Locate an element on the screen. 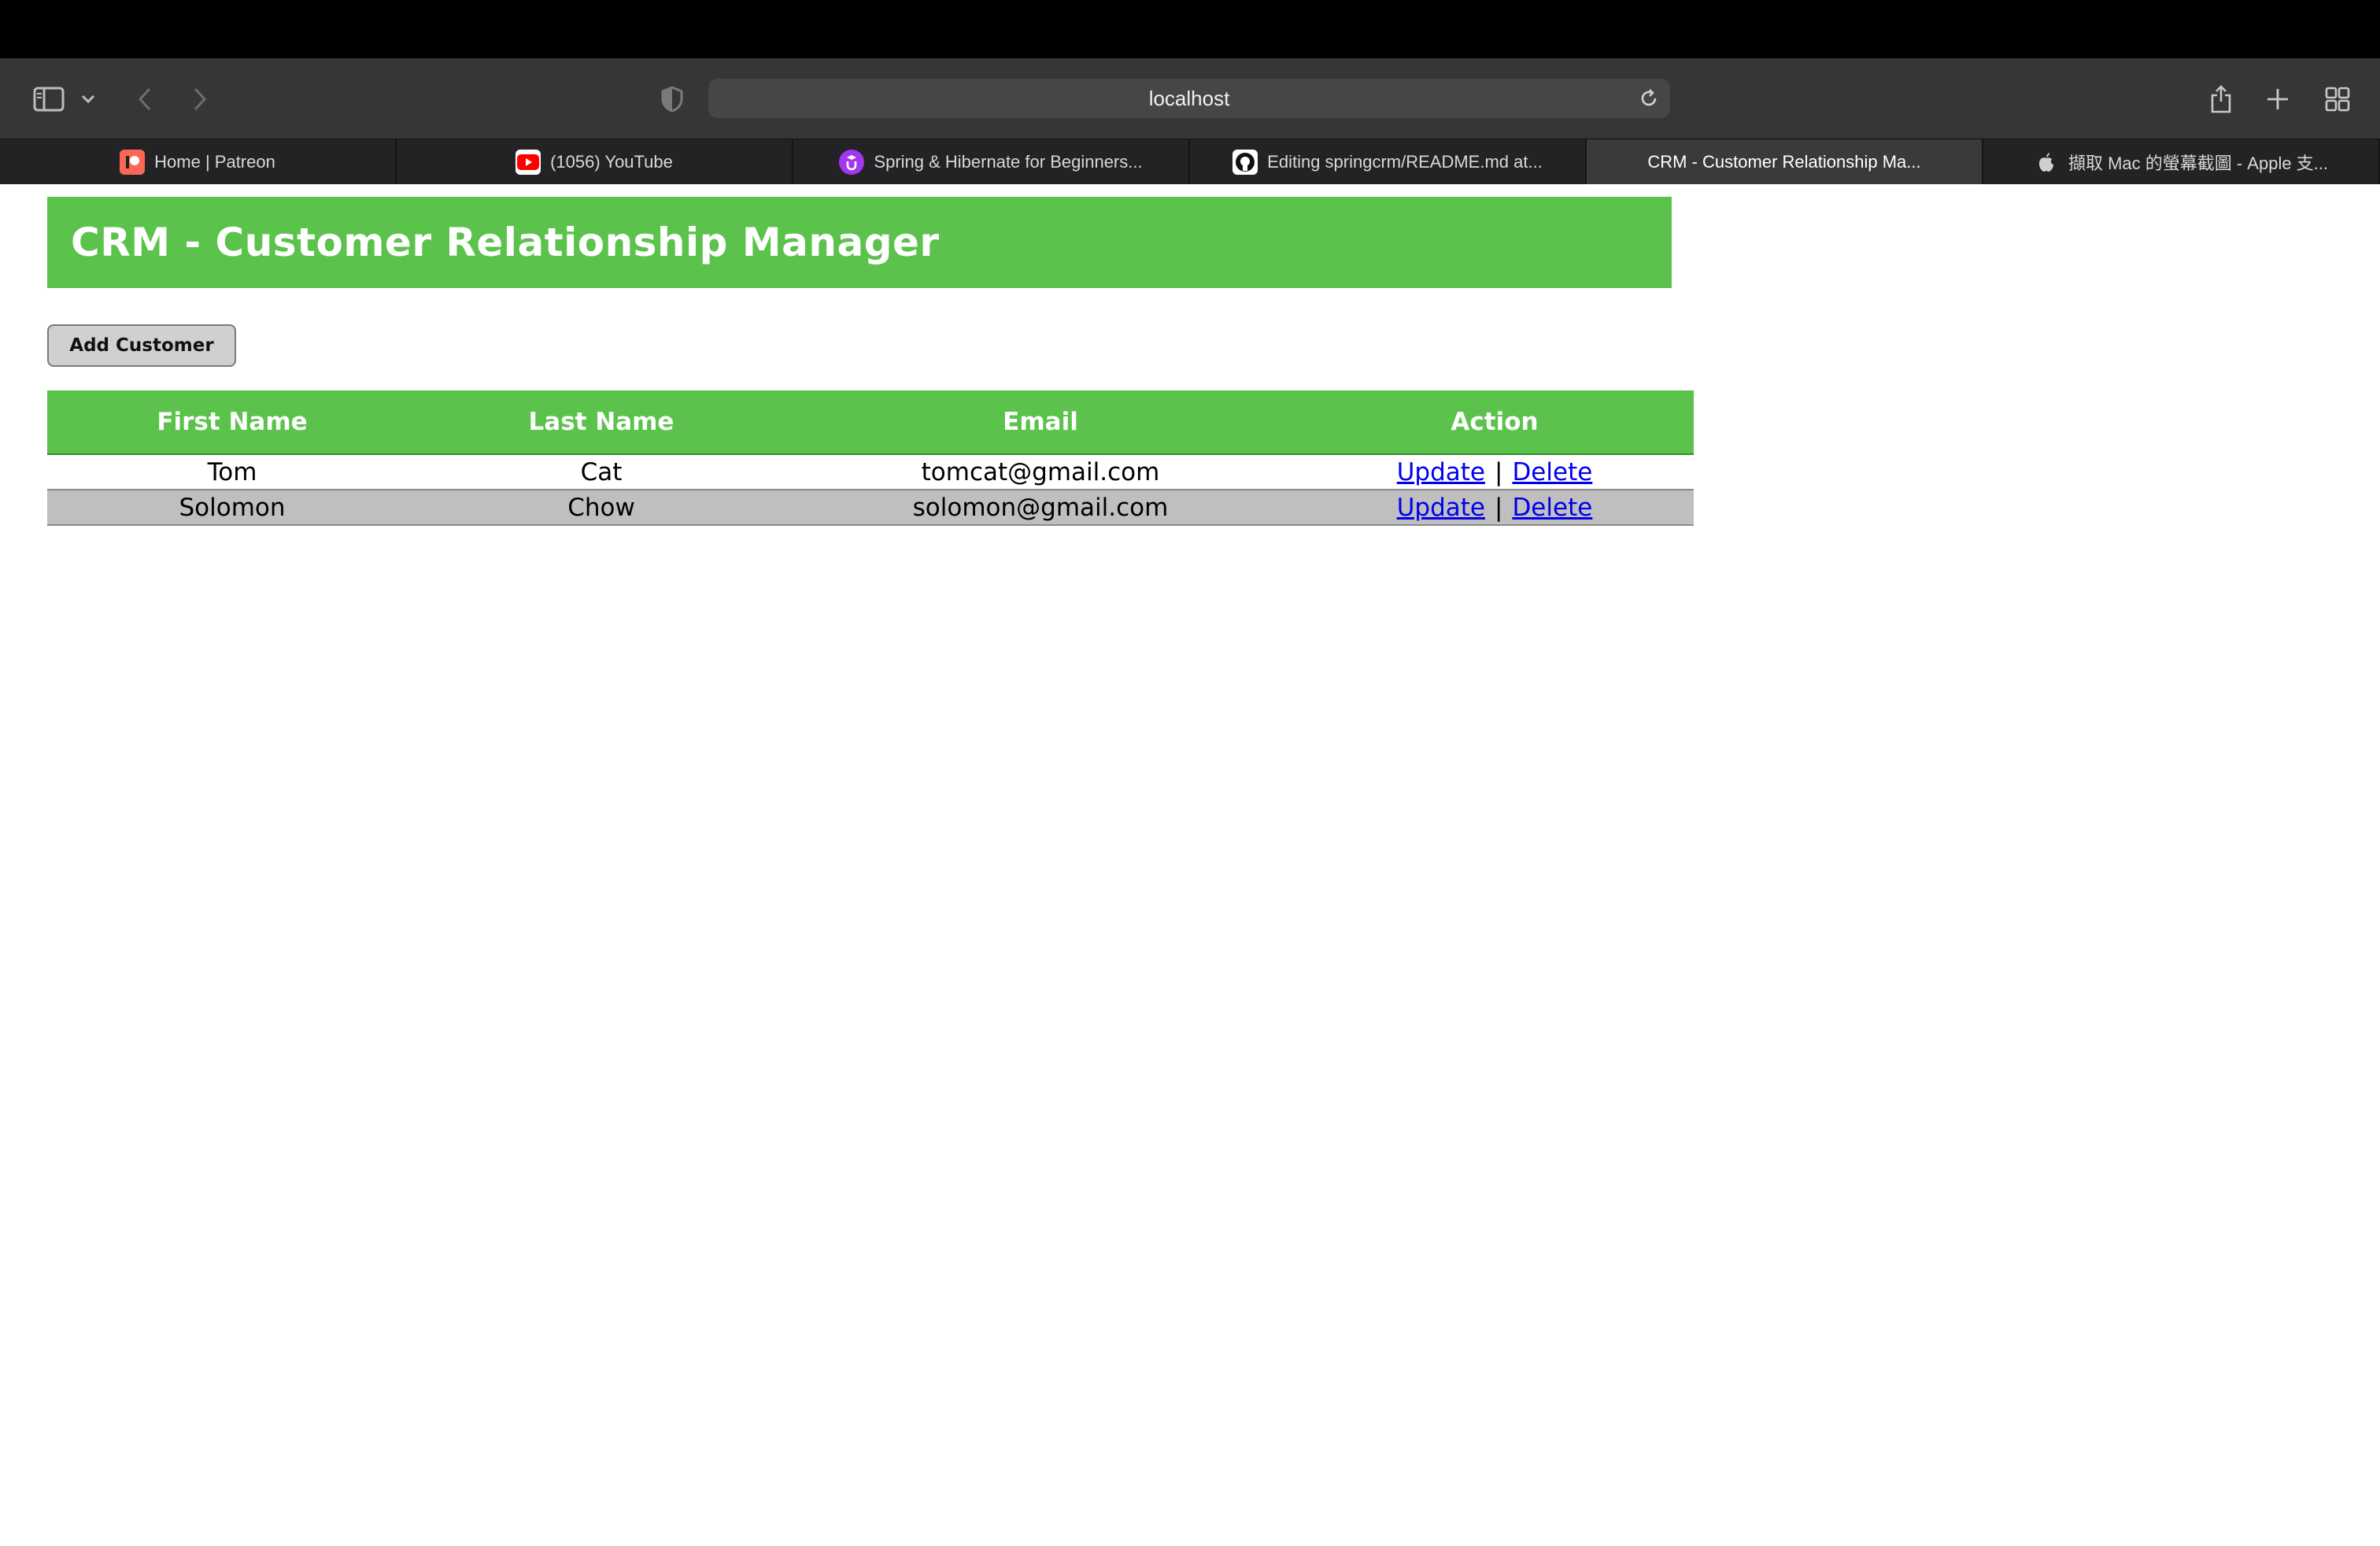 The width and height of the screenshot is (2380, 1546). system-menu-bar is located at coordinates (1190, 29).